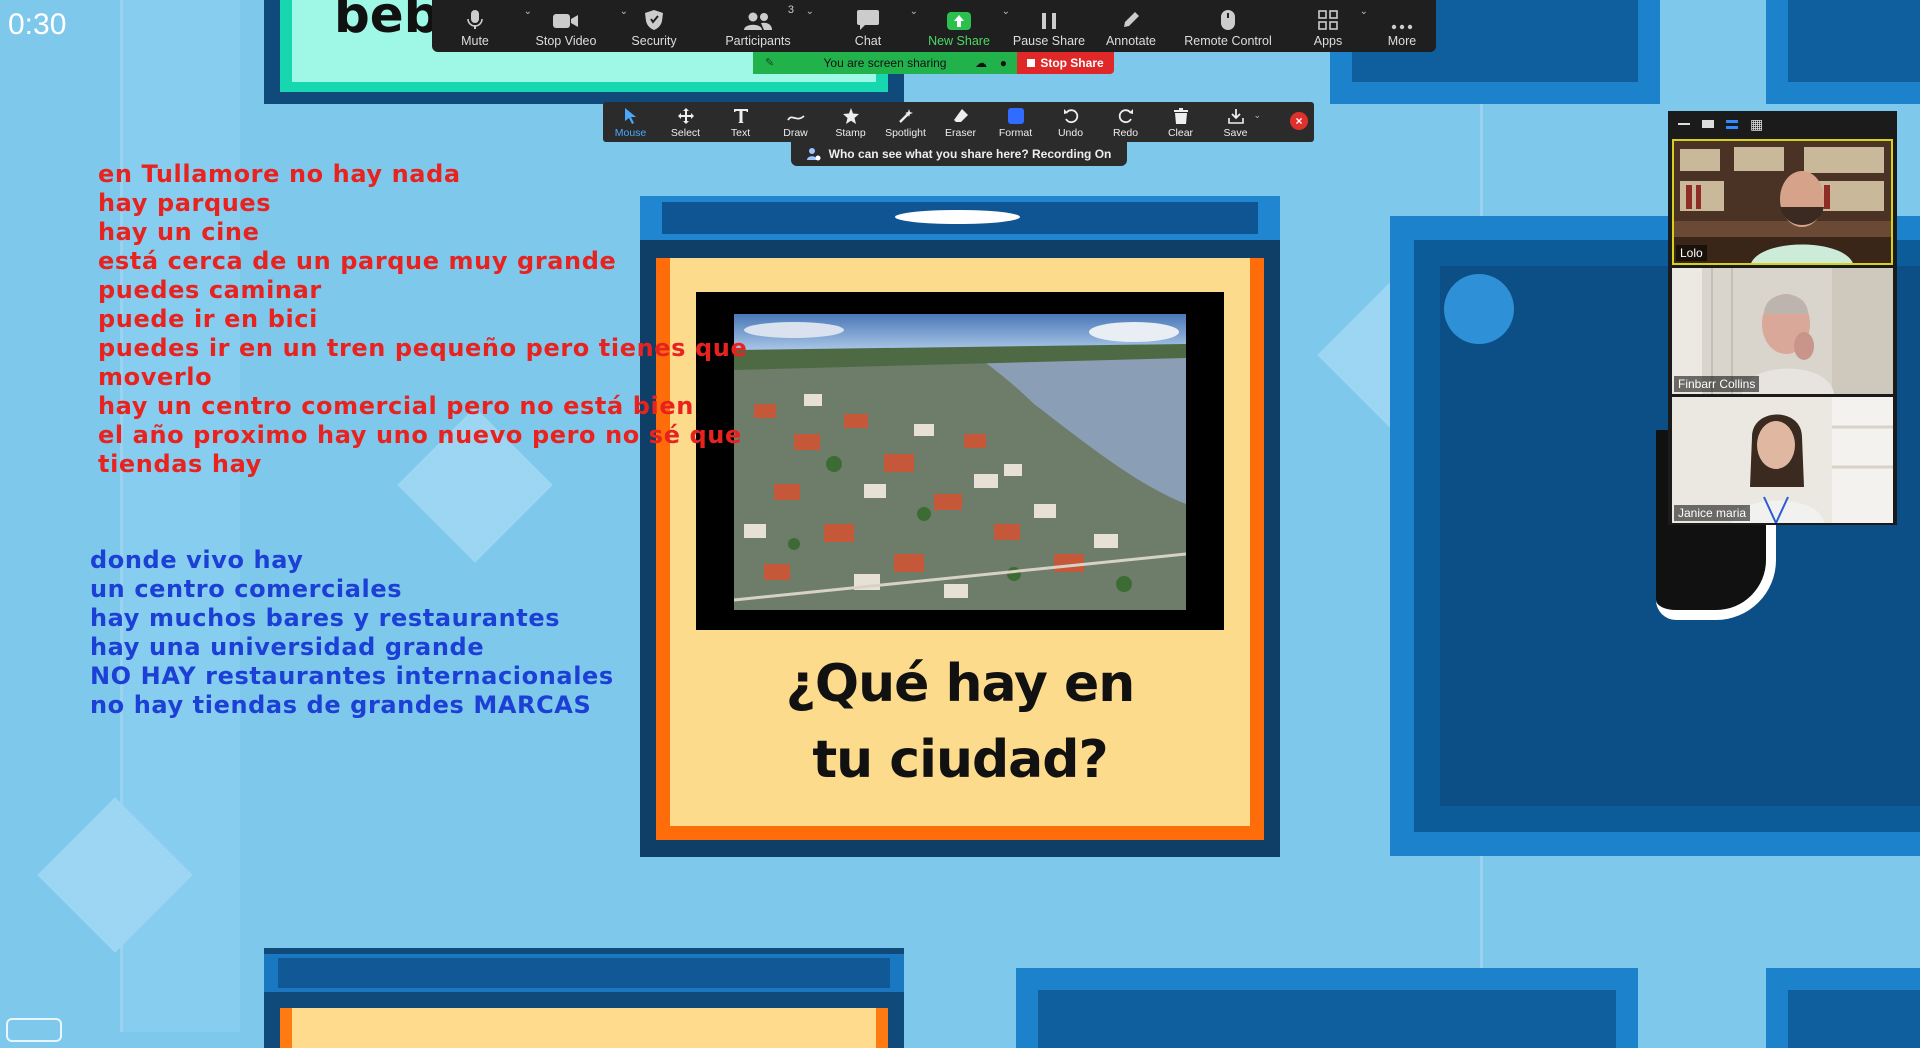  I want to click on slide-thumbnail-bottom-right, so click(1843, 1008).